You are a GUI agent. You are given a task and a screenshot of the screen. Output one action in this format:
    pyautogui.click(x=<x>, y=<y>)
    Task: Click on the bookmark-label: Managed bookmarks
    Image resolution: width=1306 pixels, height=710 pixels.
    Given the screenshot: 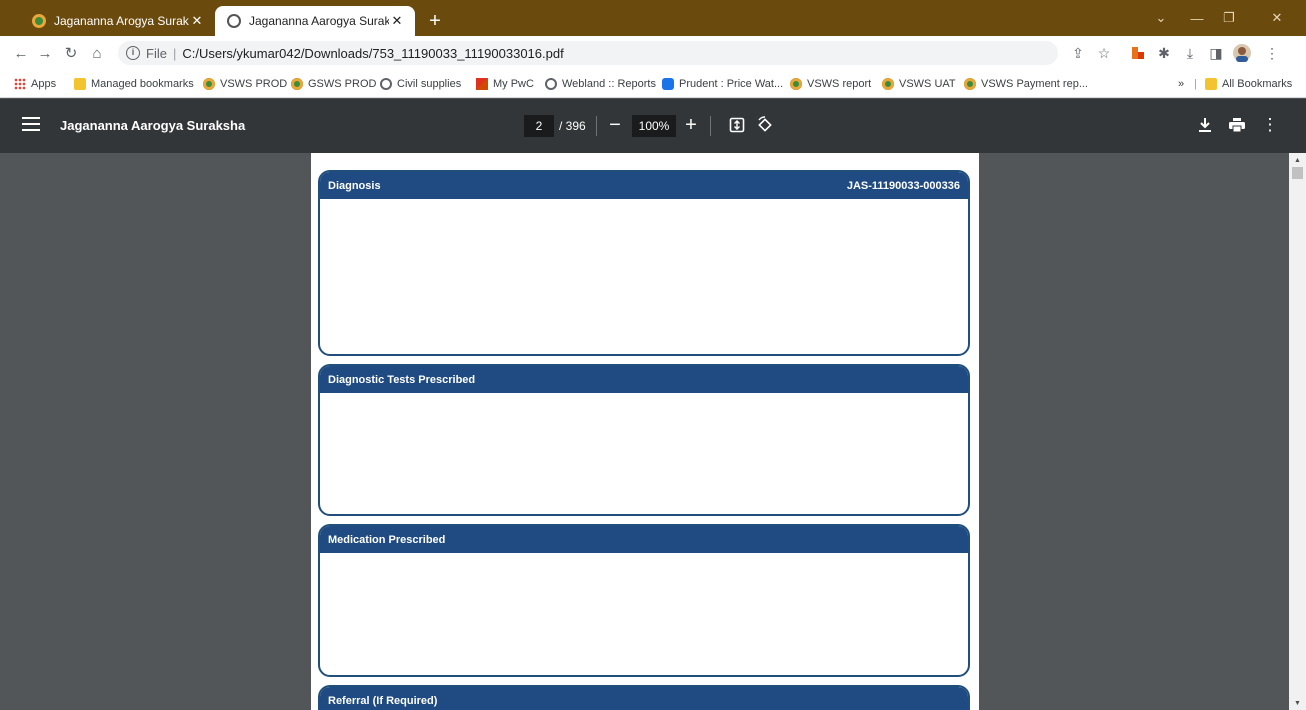 What is the action you would take?
    pyautogui.click(x=142, y=84)
    